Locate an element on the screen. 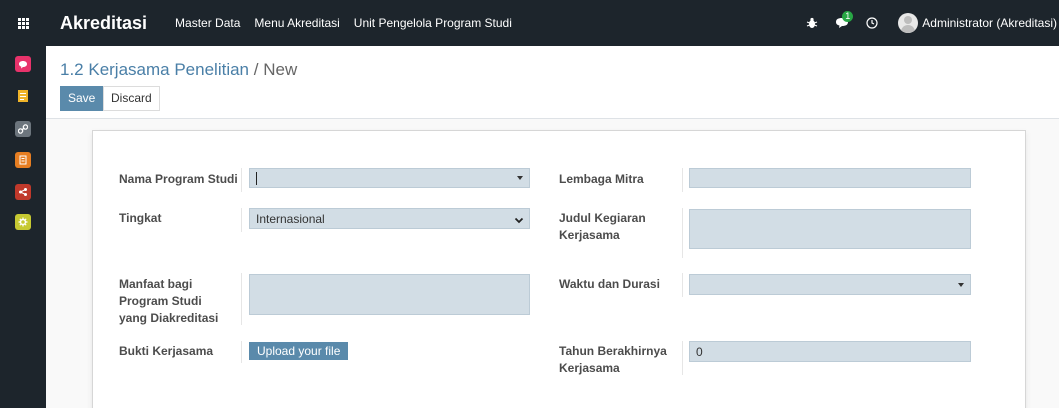  avatar is located at coordinates (908, 23).